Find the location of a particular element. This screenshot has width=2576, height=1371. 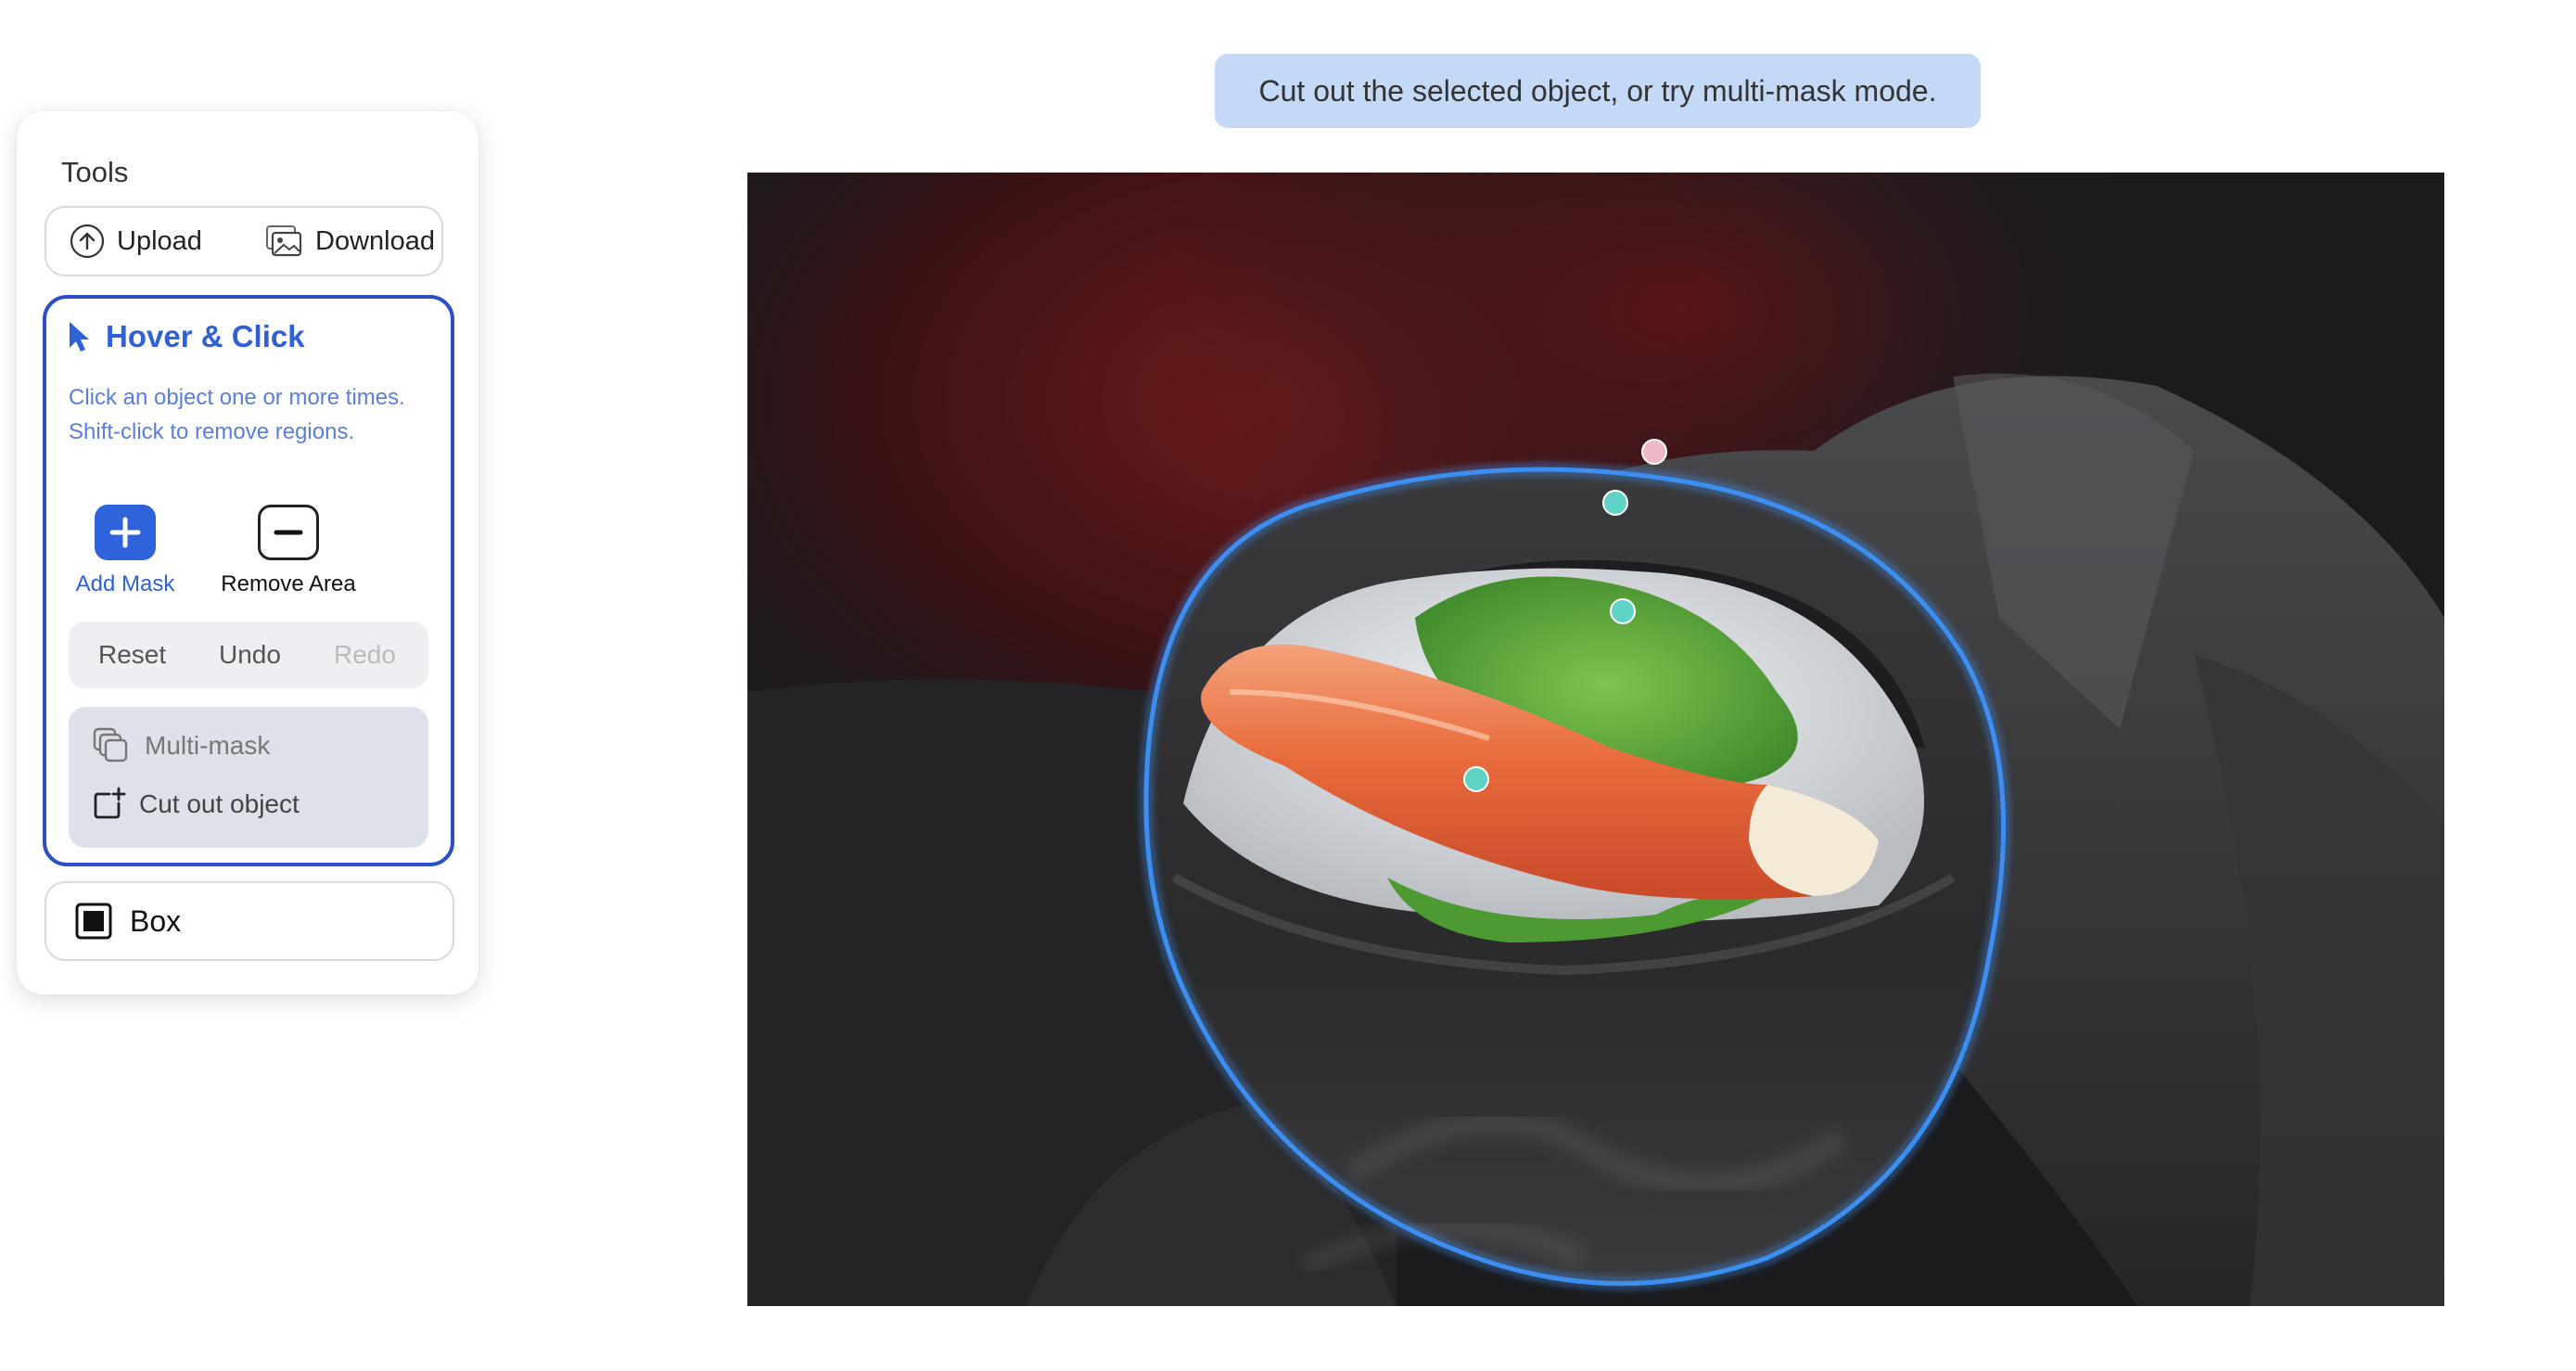

redo-button: Redo is located at coordinates (365, 655).